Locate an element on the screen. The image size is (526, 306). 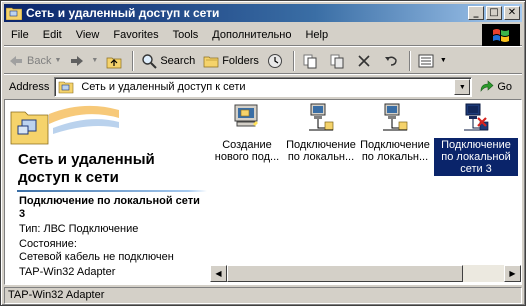
delete-icon is located at coordinates (364, 61).